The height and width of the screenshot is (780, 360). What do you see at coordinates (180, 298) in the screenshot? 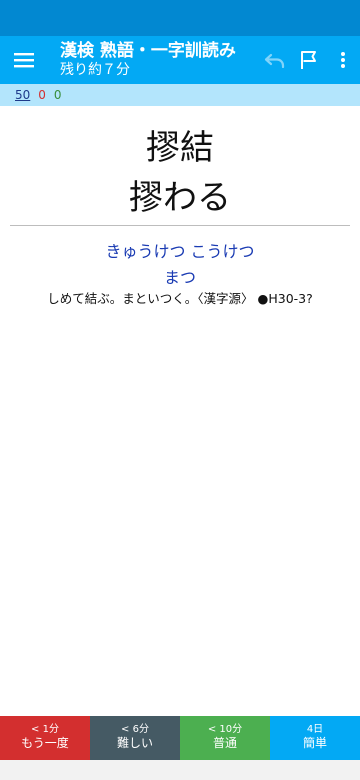
I see `explanation: しめて結ぶ。まといつく。〈漢字源〉 ●H30-3?` at bounding box center [180, 298].